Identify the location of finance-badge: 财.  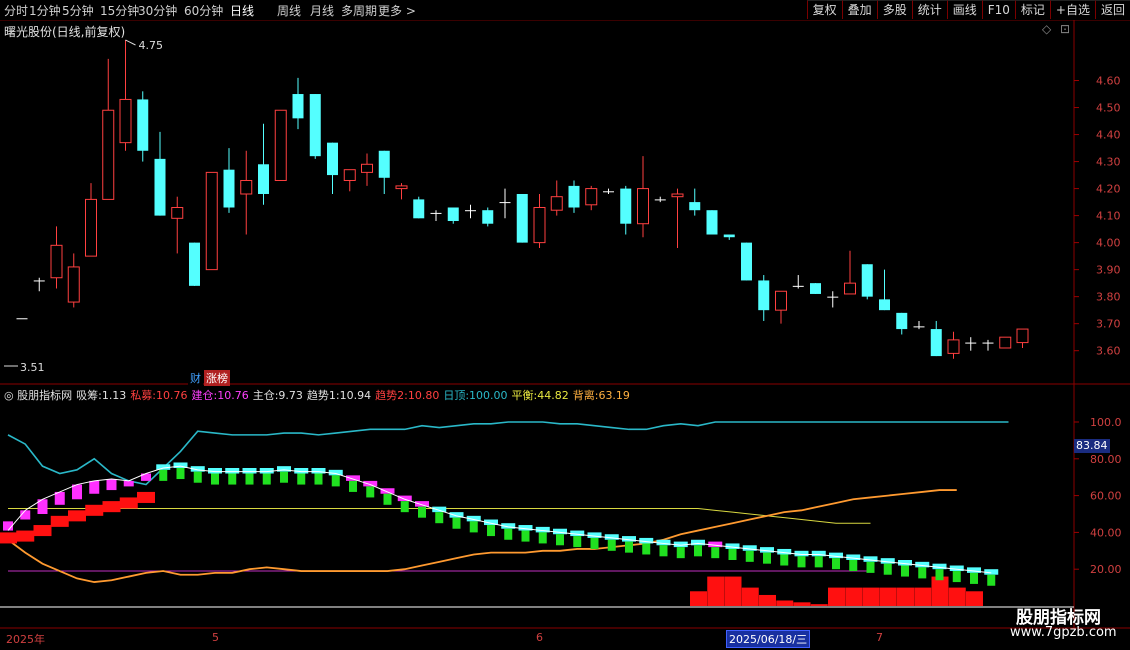
(195, 378).